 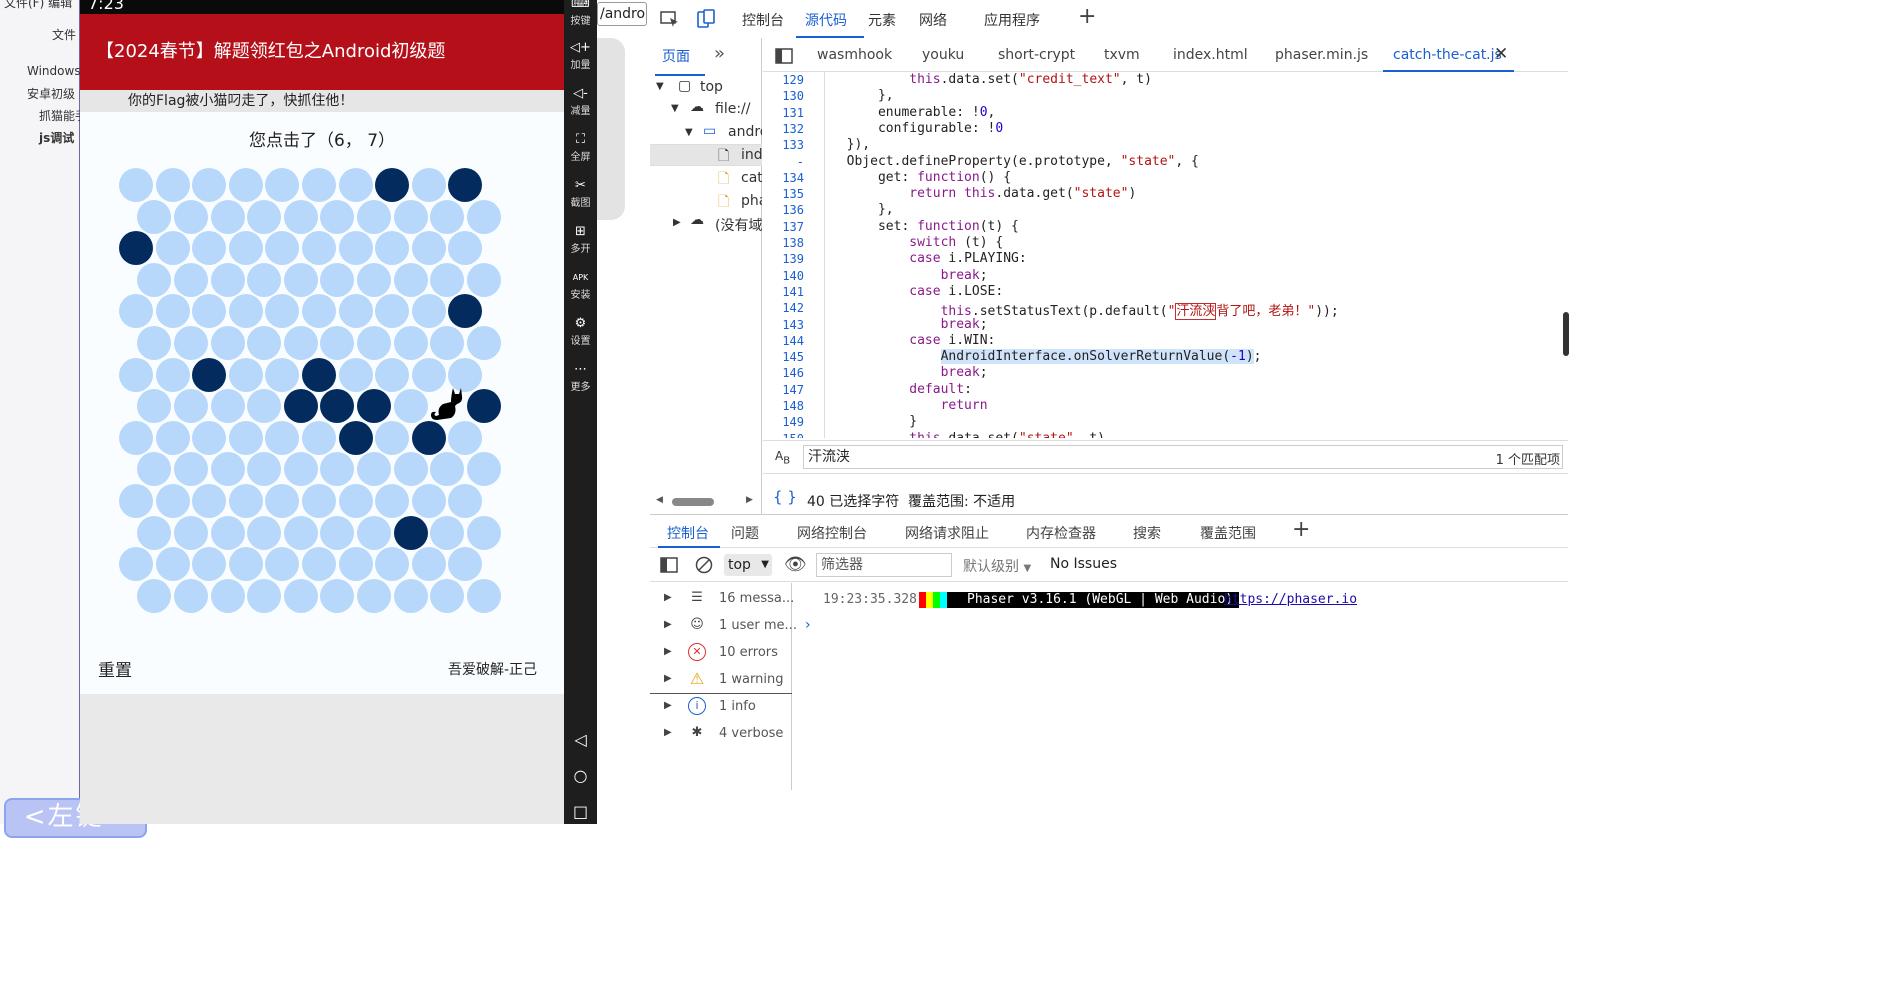 I want to click on console-group-warnings: ▶ ⚠ 1 warning, so click(x=721, y=680).